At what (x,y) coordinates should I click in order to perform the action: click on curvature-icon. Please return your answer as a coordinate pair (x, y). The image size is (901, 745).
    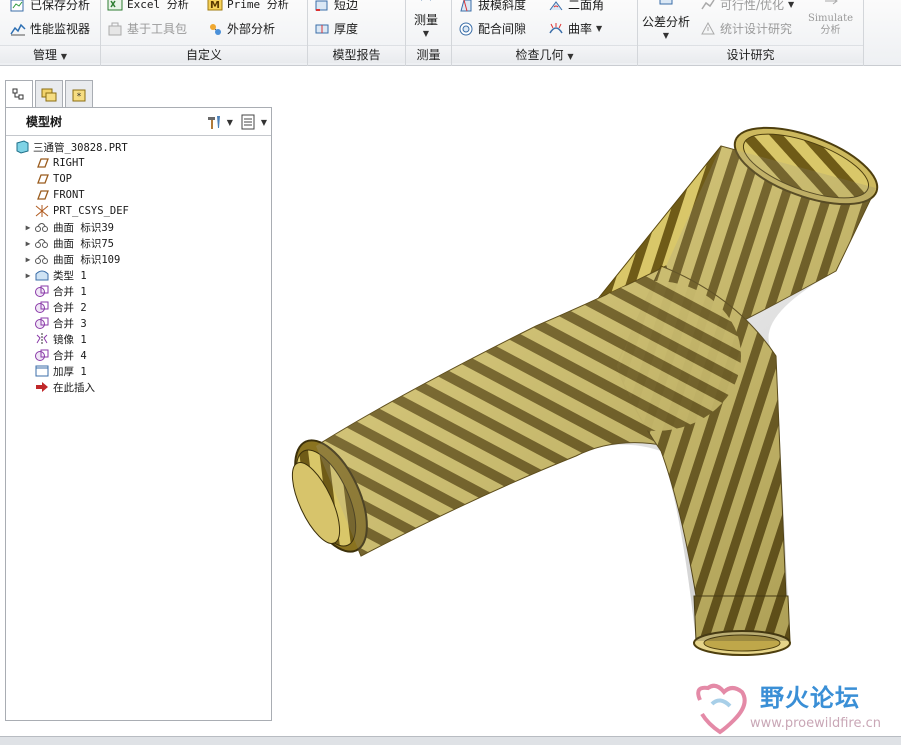
    Looking at the image, I should click on (556, 27).